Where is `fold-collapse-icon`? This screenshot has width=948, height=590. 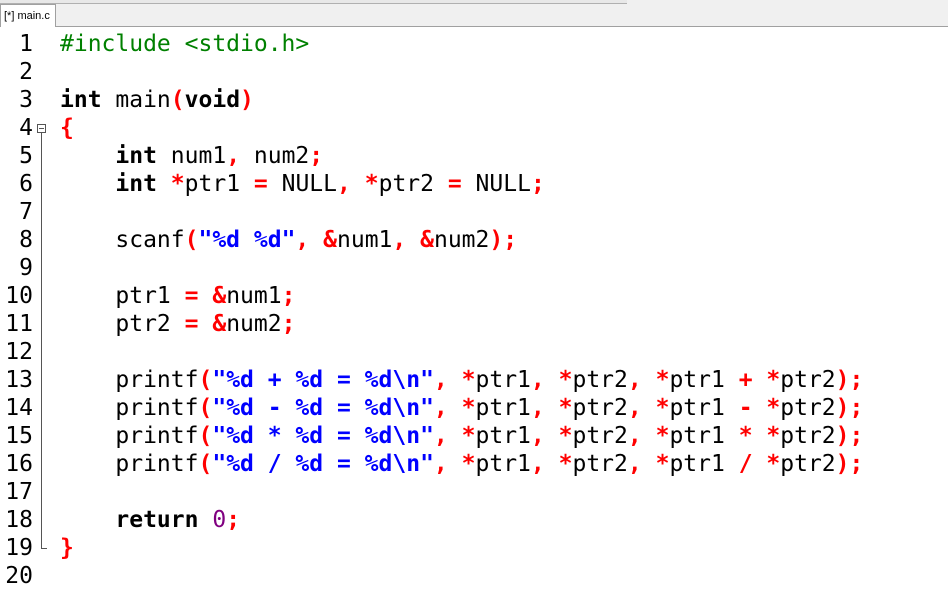
fold-collapse-icon is located at coordinates (41, 128).